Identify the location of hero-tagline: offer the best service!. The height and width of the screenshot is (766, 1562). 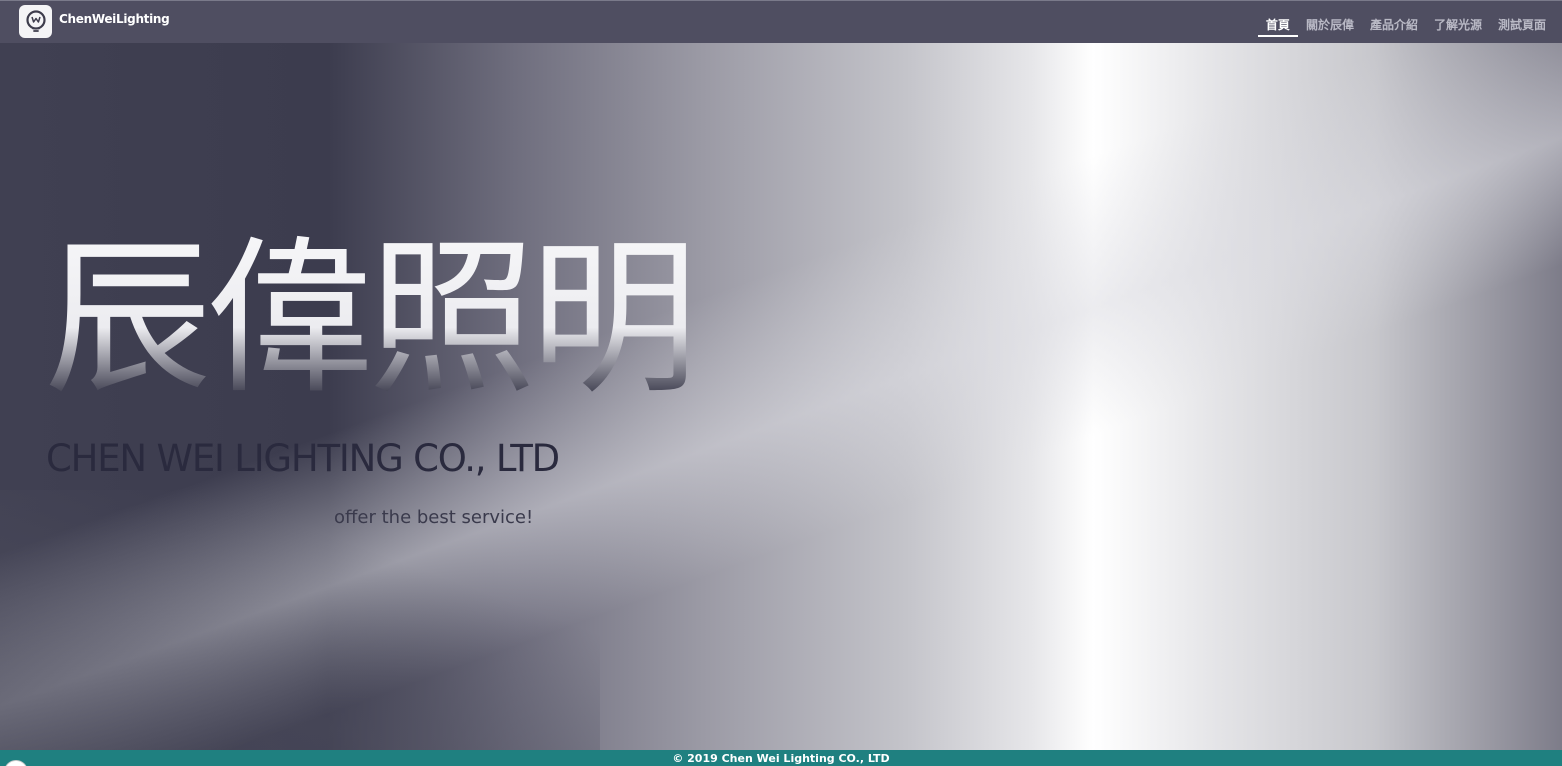
(434, 517).